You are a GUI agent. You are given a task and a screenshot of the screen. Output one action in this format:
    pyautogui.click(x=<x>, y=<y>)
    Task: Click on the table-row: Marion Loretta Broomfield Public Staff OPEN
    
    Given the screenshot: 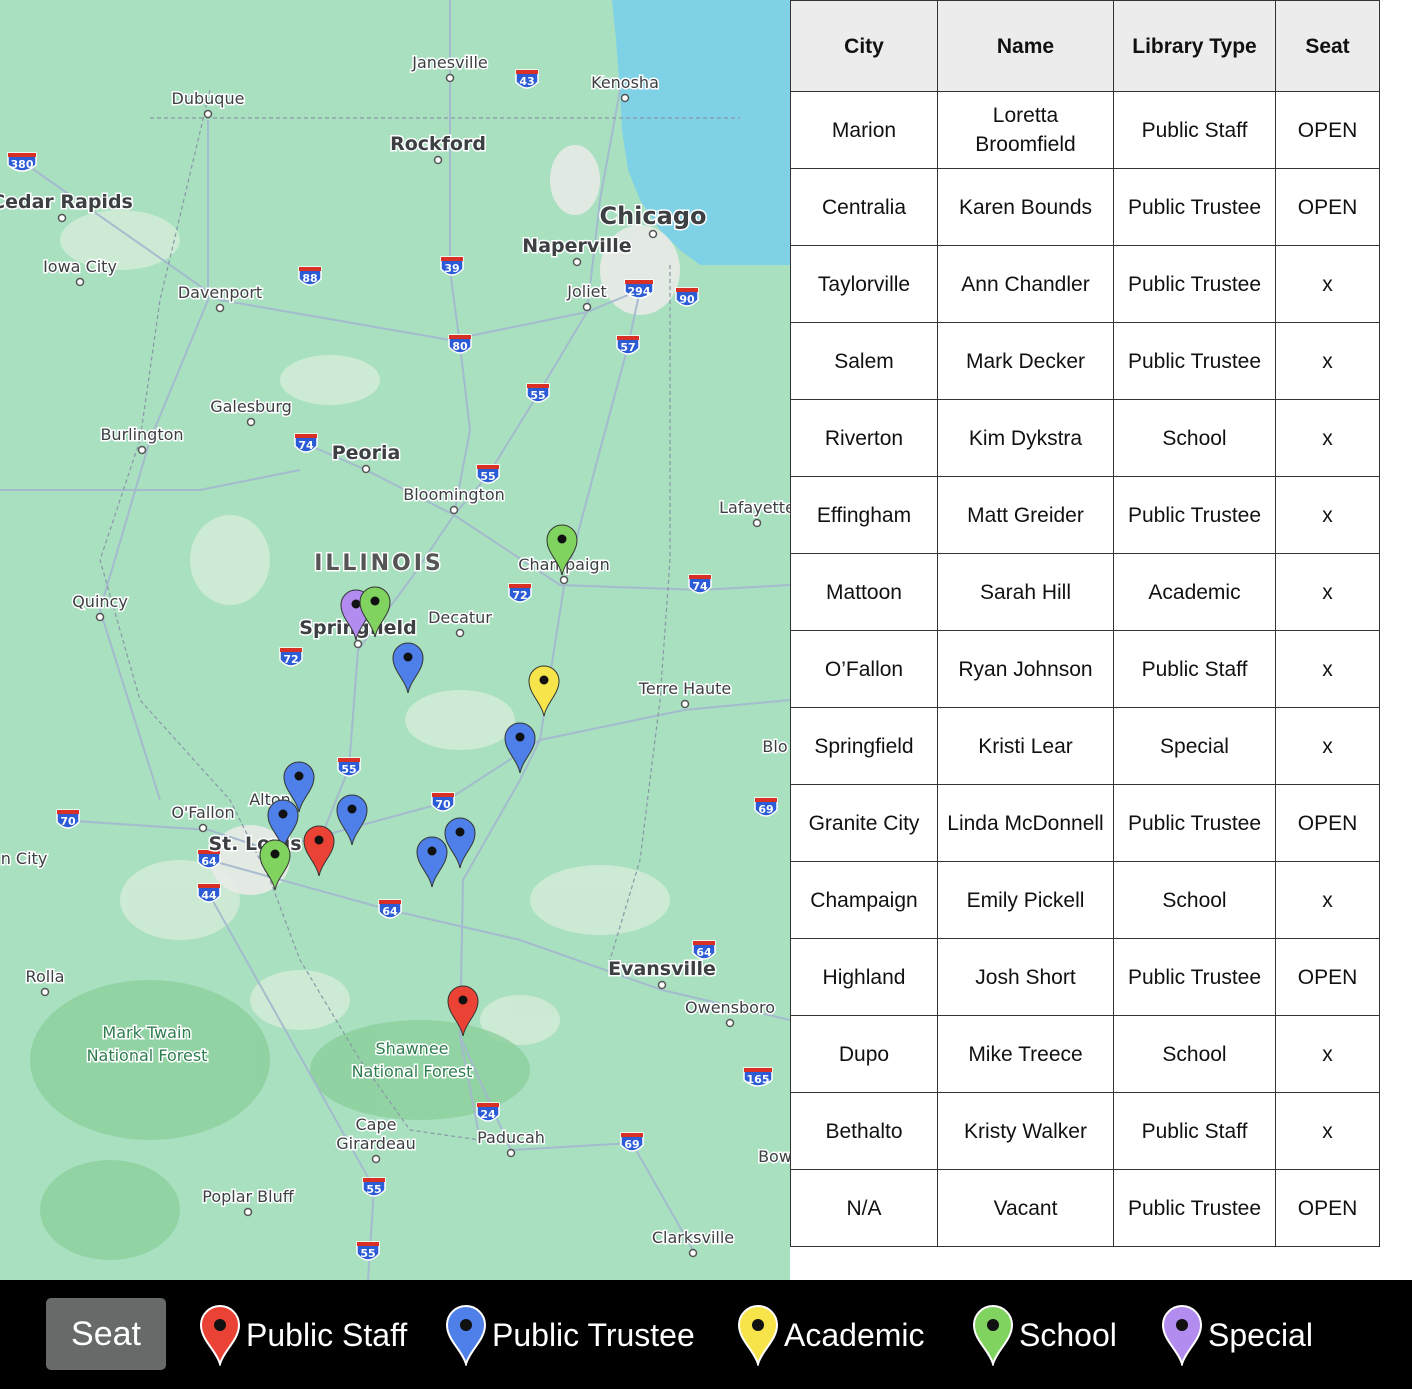 What is the action you would take?
    pyautogui.click(x=1085, y=130)
    